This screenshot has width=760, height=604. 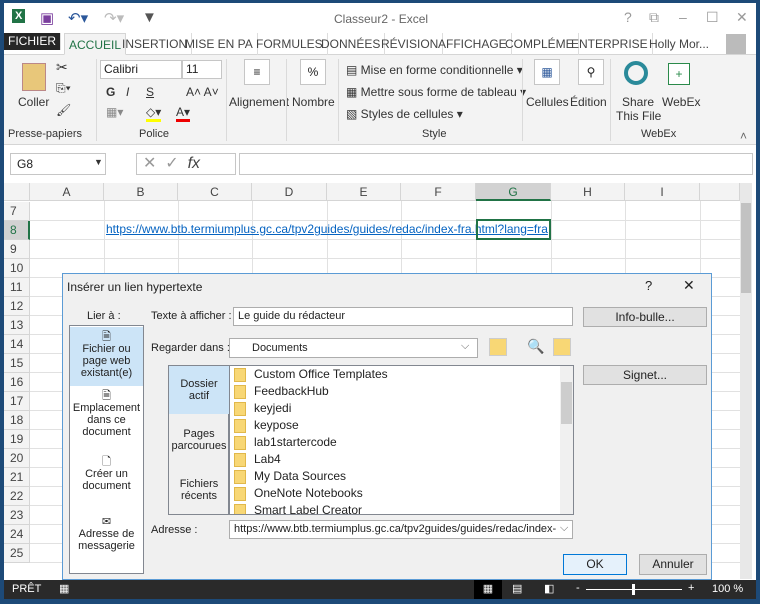 What do you see at coordinates (517, 588) in the screenshot?
I see `page-layout-icon: ▤` at bounding box center [517, 588].